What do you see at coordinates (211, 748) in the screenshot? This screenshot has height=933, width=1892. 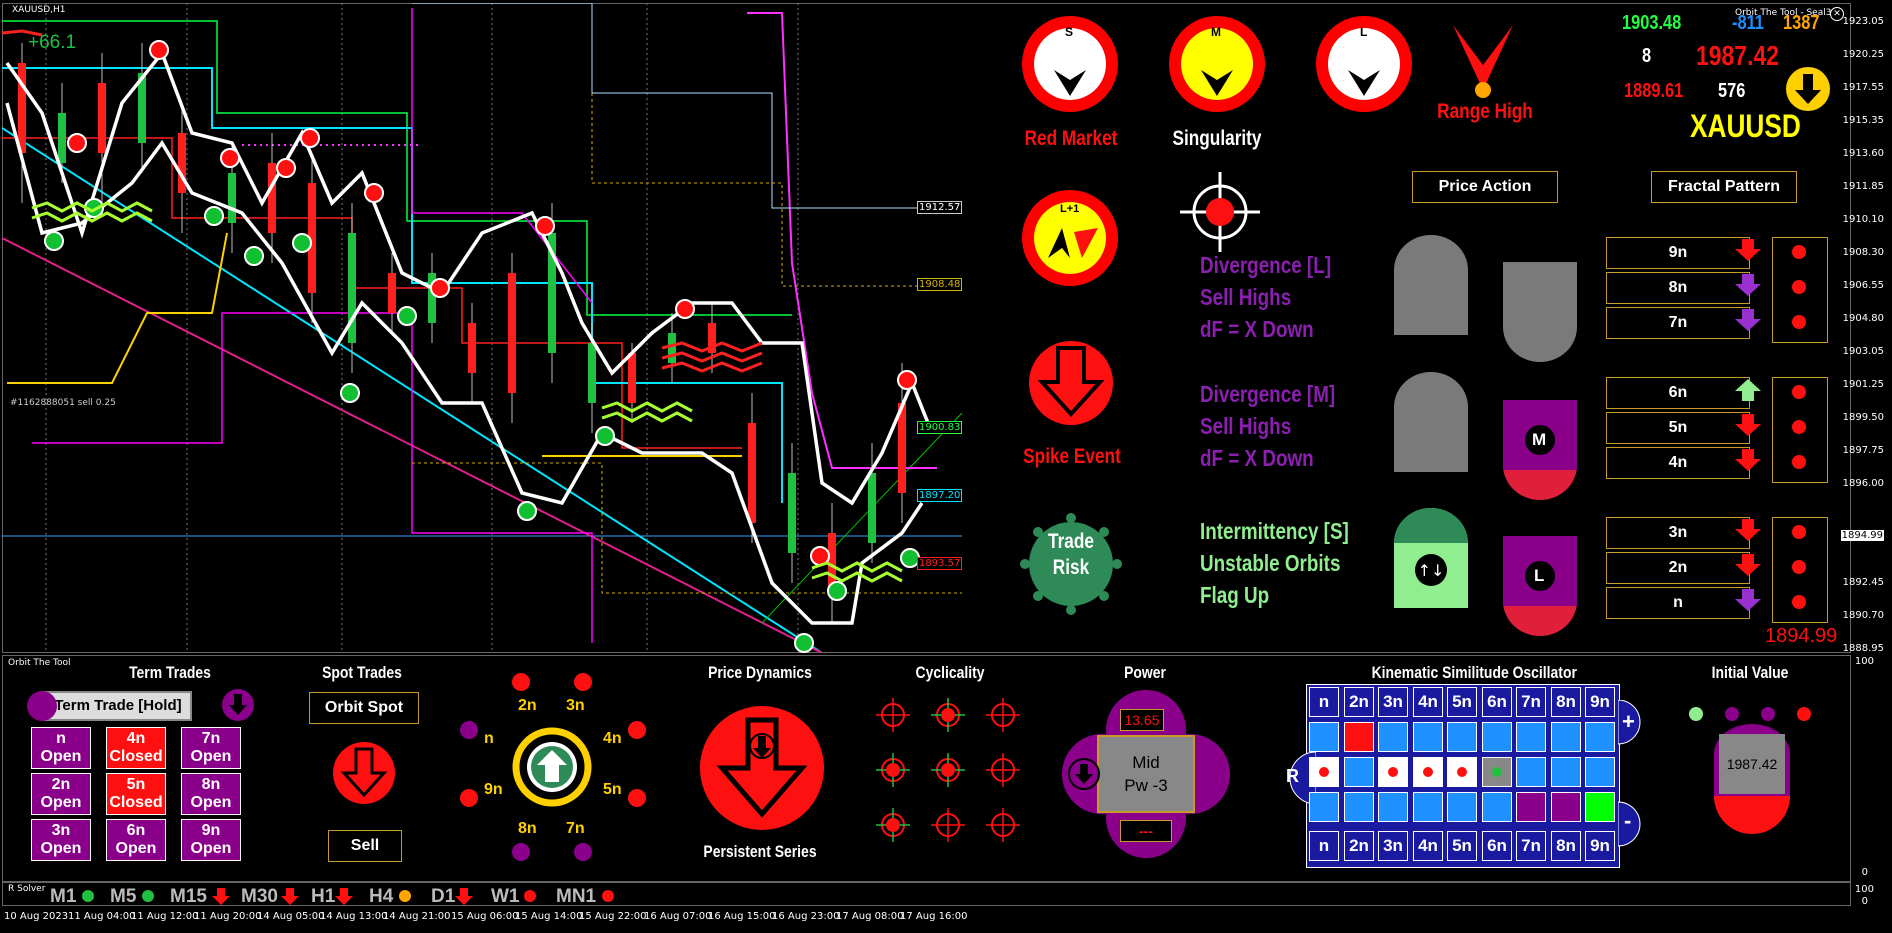 I see `term-cell-7n: 7n Open` at bounding box center [211, 748].